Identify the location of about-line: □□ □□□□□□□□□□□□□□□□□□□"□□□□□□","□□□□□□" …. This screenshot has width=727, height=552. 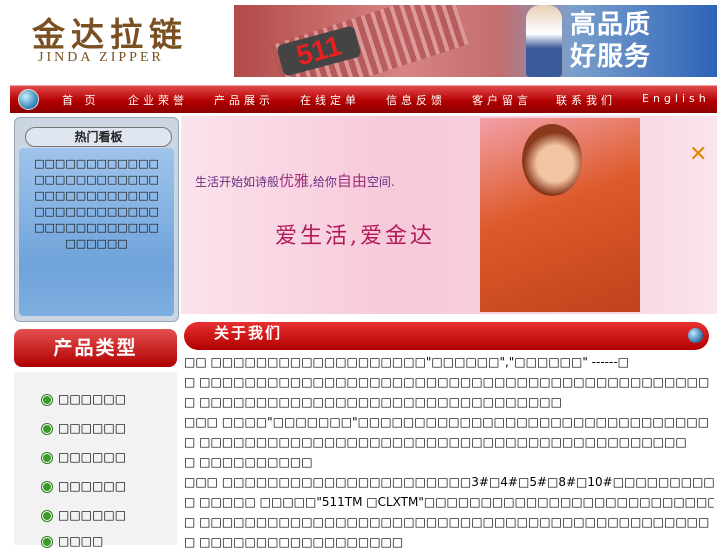
(406, 362).